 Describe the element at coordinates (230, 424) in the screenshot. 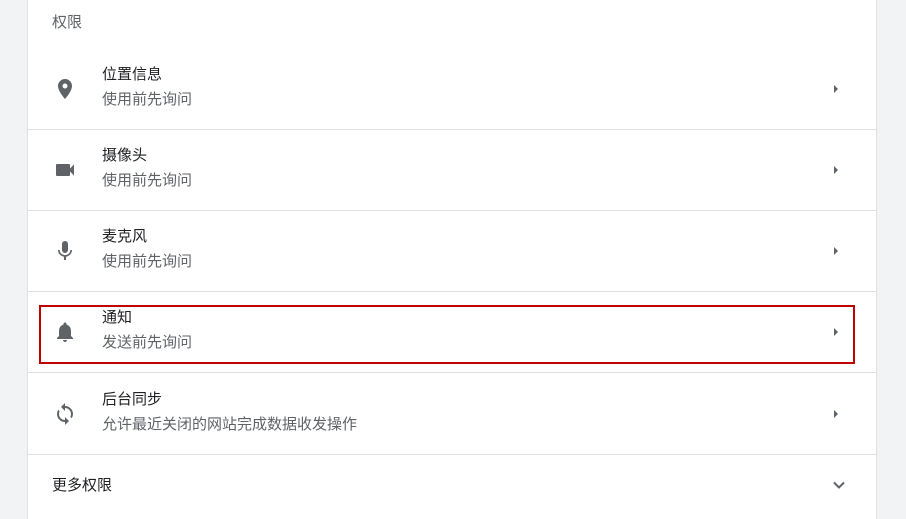

I see `permission-subtitle: 允许最近关闭的网站完成数据收发操作` at that location.